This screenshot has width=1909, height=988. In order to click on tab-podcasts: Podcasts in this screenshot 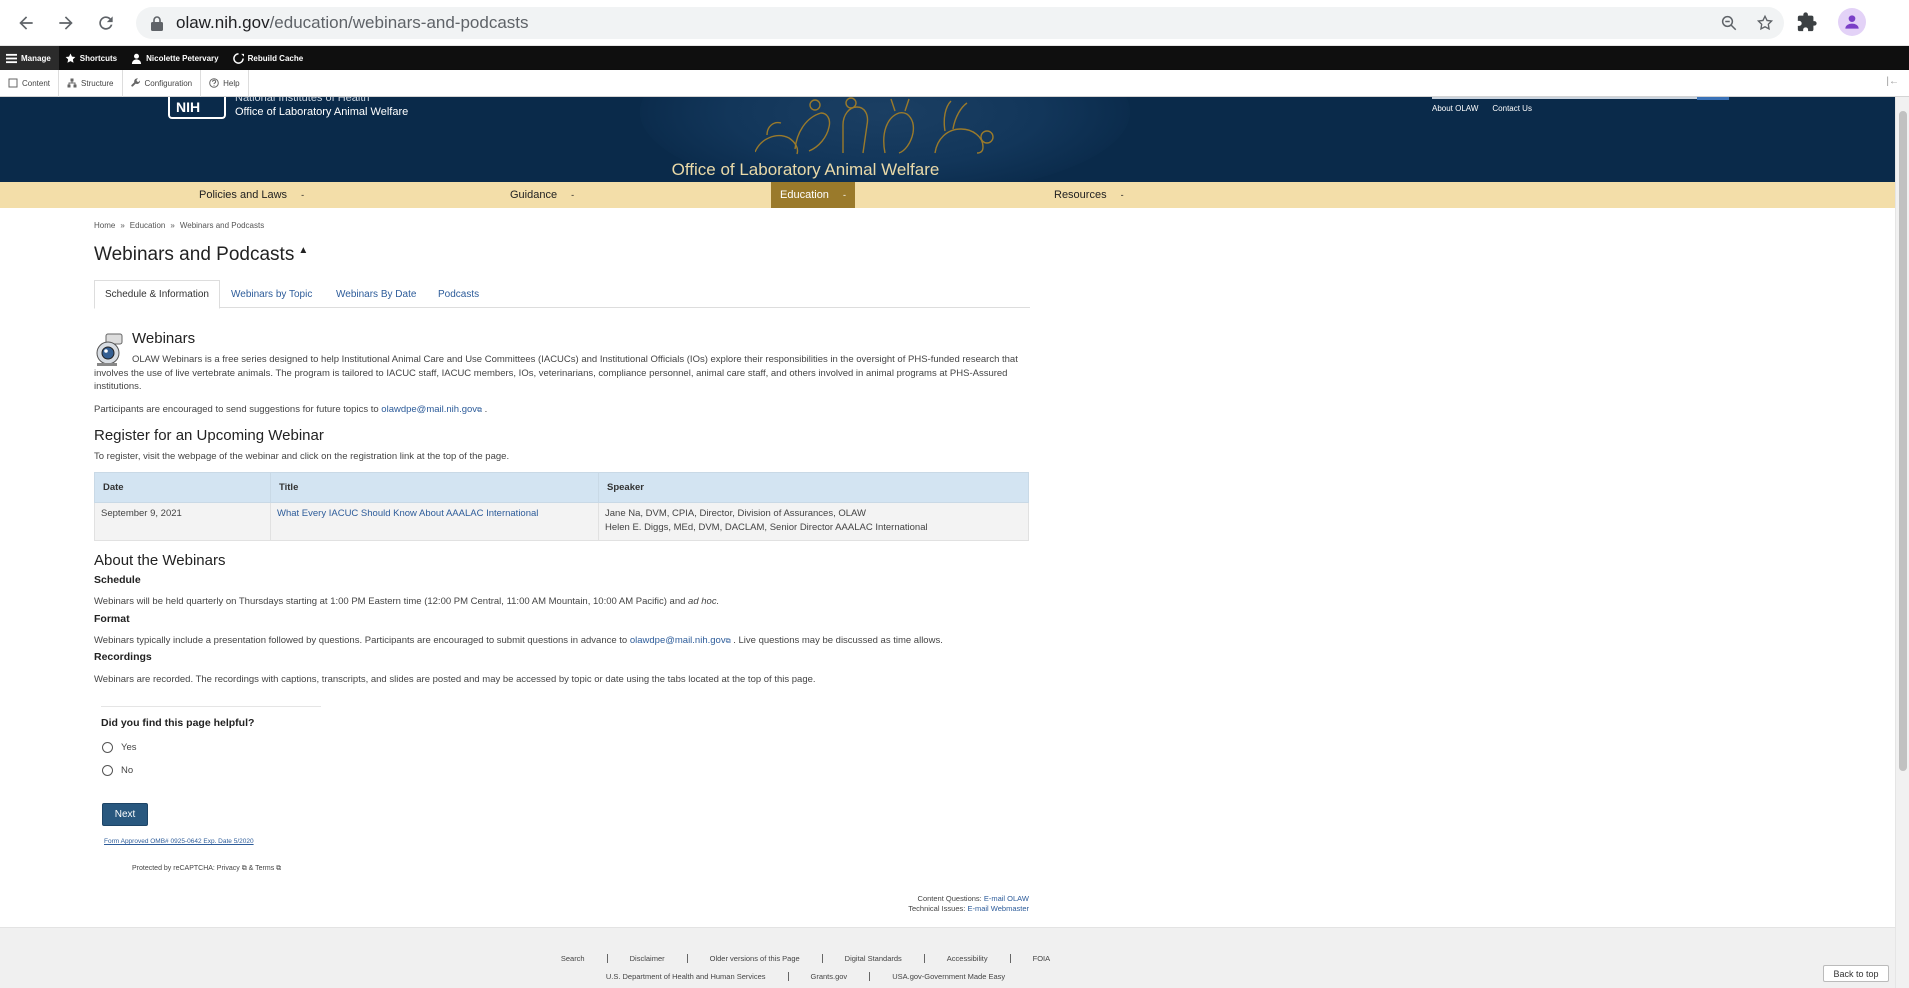, I will do `click(458, 294)`.